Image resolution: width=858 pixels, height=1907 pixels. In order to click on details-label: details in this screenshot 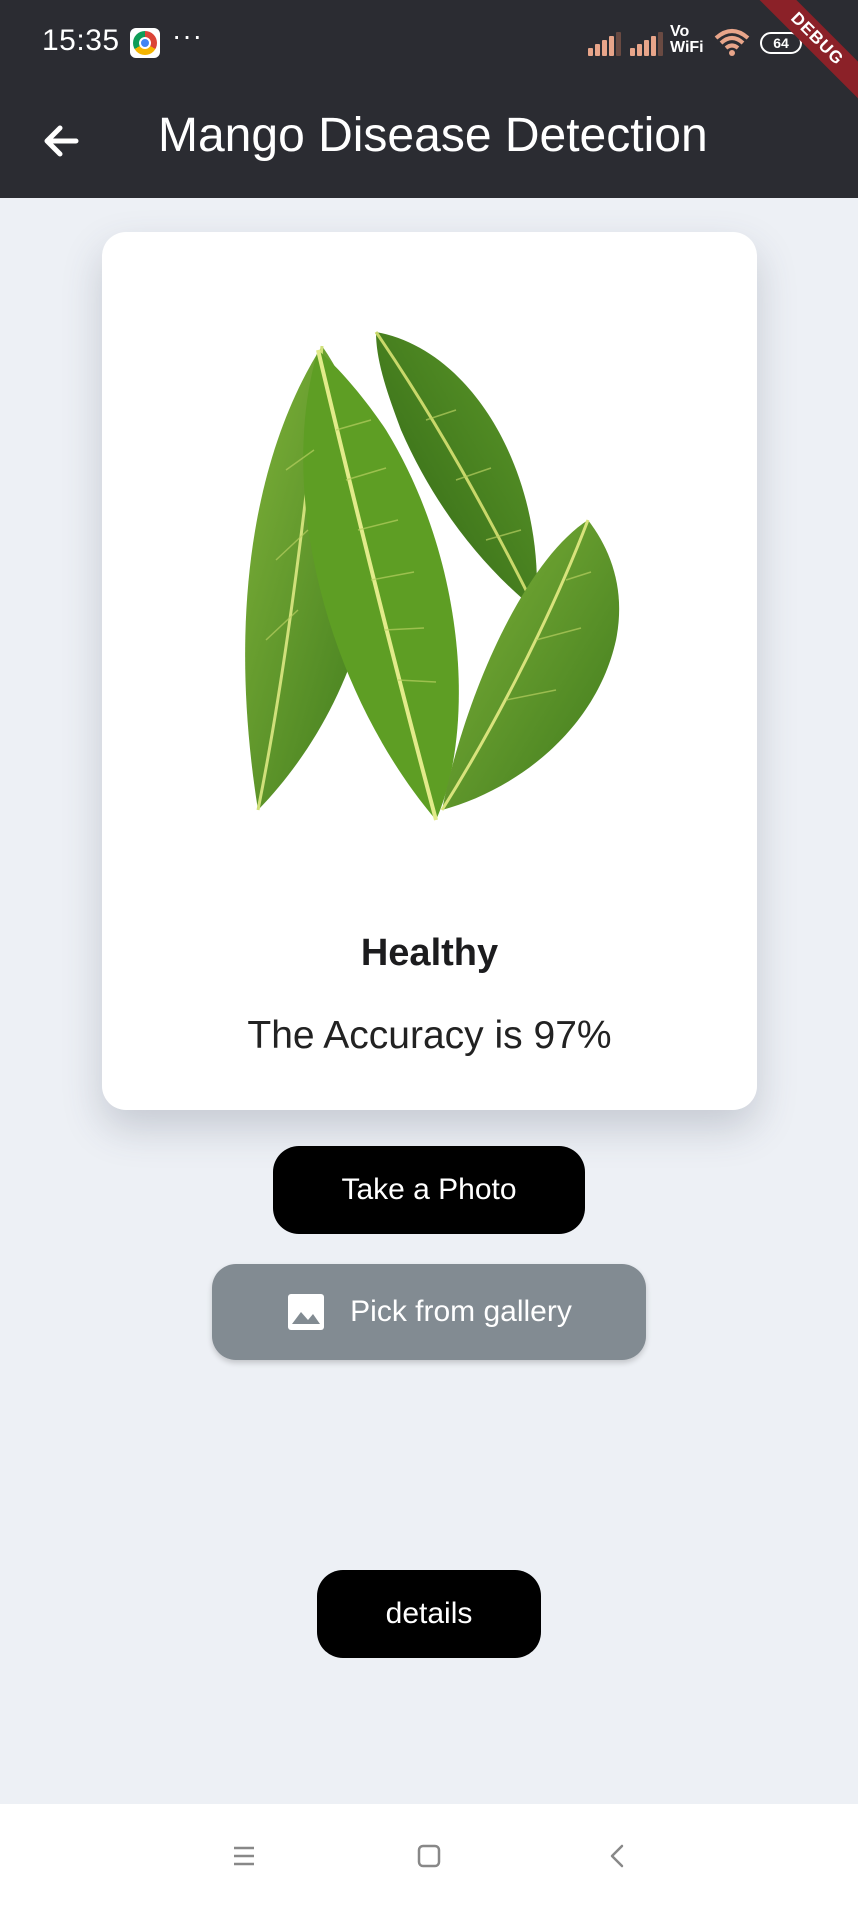, I will do `click(429, 1613)`.